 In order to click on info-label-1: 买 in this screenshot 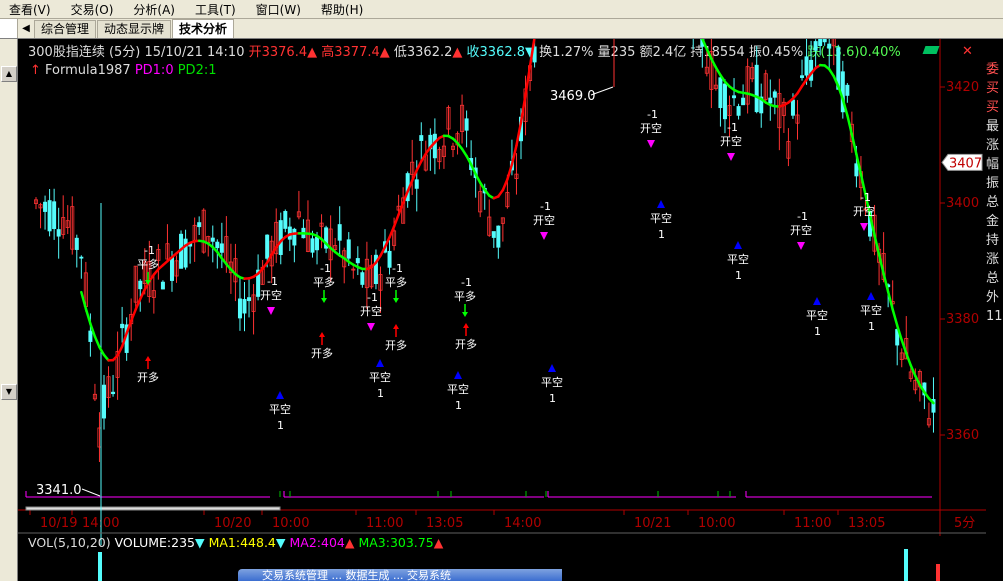, I will do `click(993, 88)`.